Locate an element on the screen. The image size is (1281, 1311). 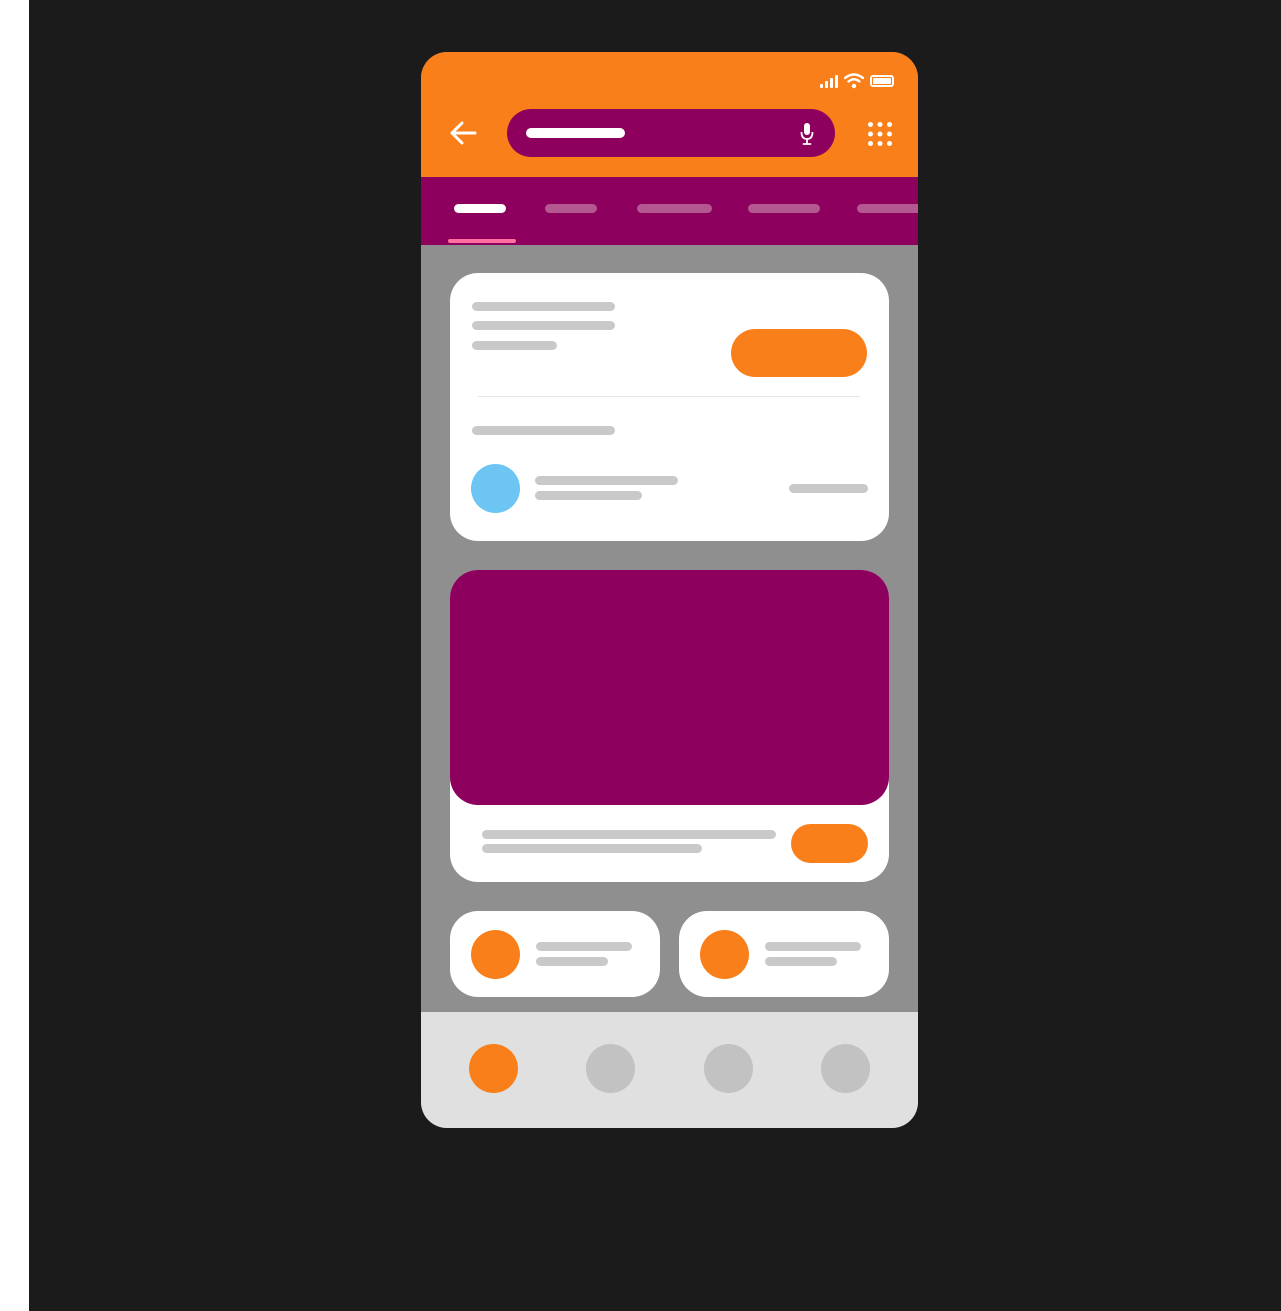
primary-action-button is located at coordinates (799, 353).